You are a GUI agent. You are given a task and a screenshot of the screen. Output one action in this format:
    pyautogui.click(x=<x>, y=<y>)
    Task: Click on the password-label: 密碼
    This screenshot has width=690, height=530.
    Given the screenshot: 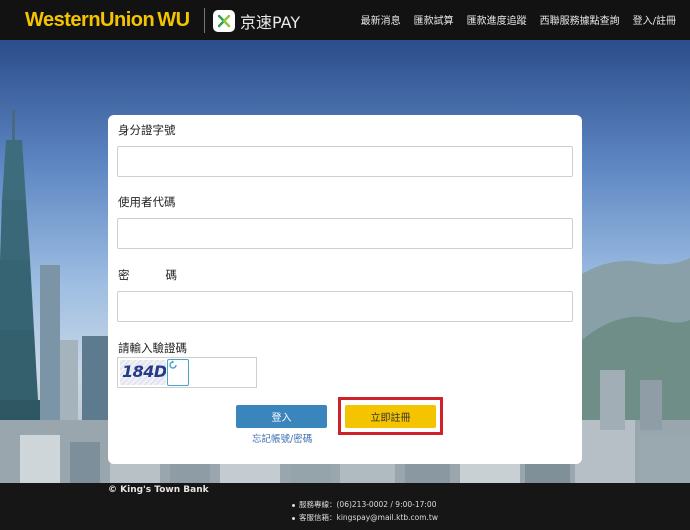 What is the action you would take?
    pyautogui.click(x=147, y=275)
    